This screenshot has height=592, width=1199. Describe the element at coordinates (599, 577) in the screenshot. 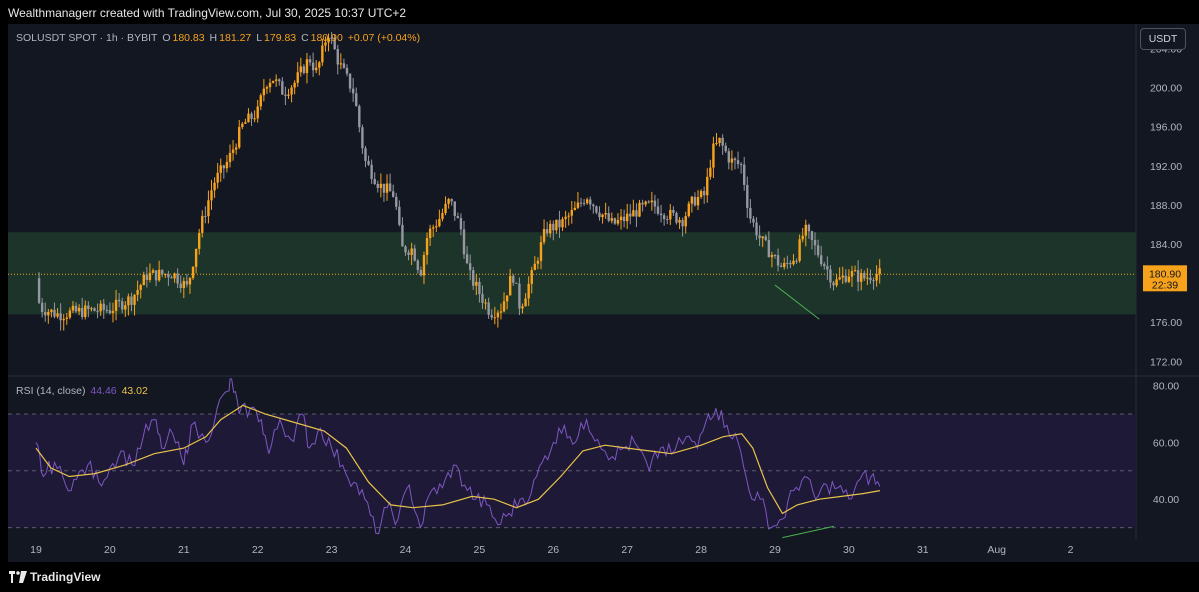

I see `footer: TradingView` at that location.